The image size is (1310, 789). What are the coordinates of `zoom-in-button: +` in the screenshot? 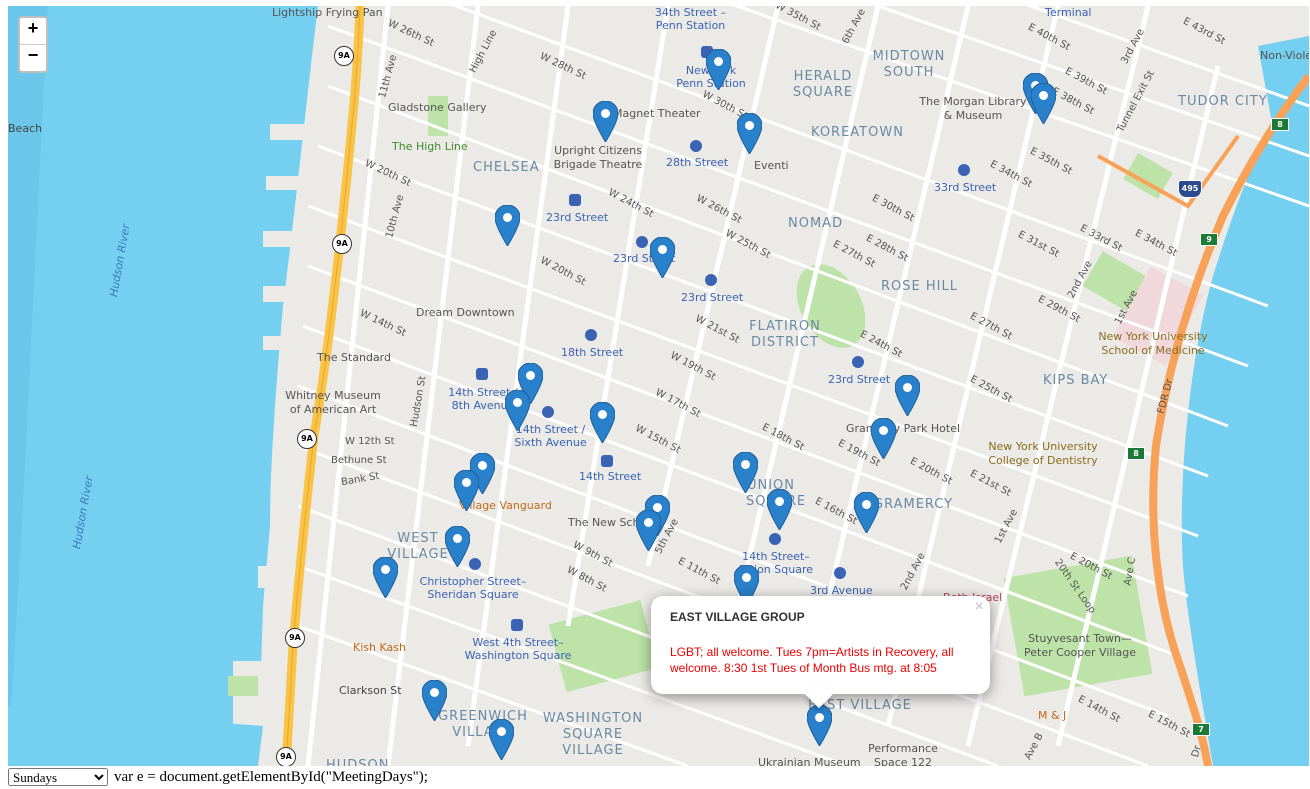 It's located at (33, 31).